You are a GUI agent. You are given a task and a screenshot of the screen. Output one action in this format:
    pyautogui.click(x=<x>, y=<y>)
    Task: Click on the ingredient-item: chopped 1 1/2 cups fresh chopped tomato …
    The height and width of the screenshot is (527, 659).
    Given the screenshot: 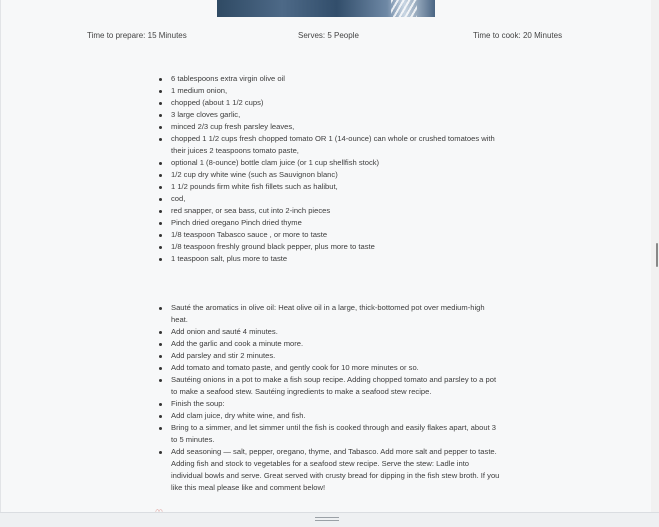 What is the action you would take?
    pyautogui.click(x=326, y=145)
    